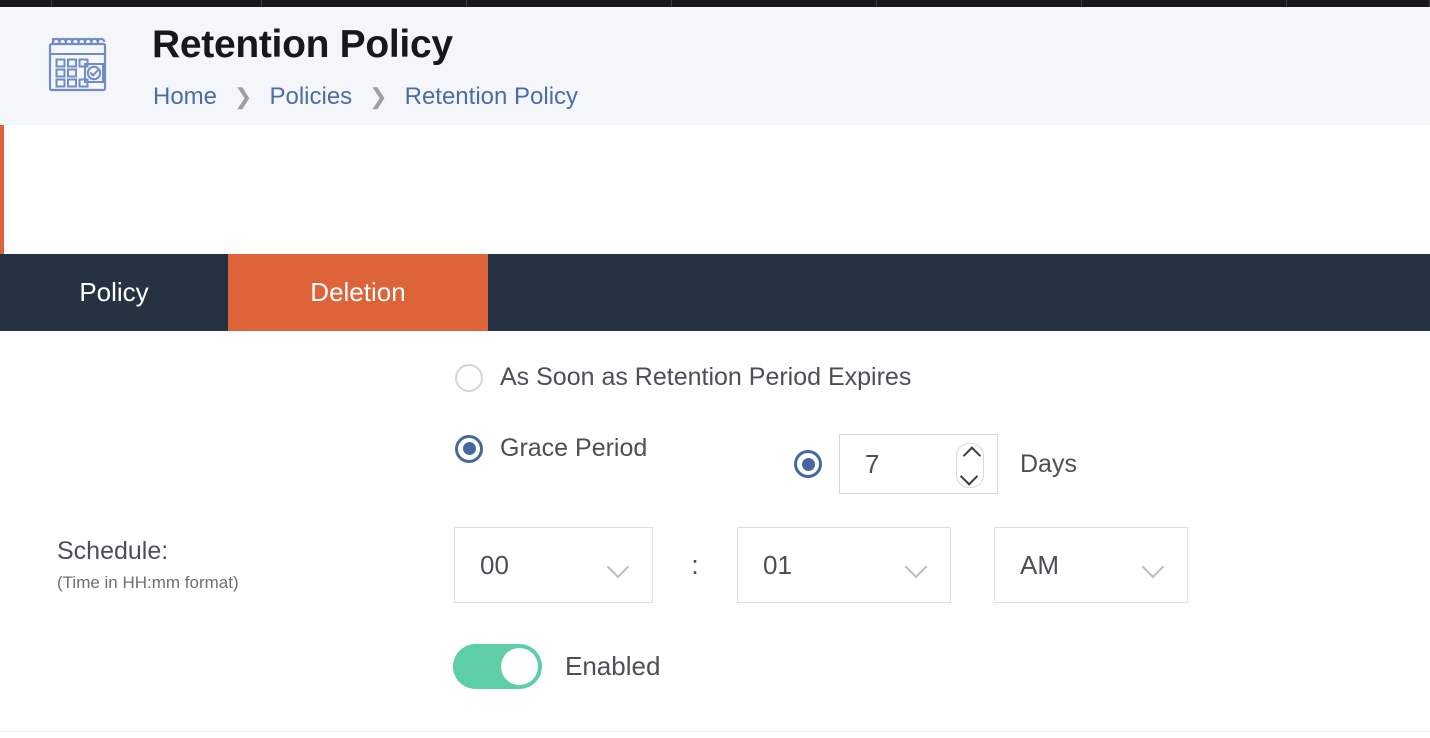  I want to click on radio-grace-days, so click(808, 464).